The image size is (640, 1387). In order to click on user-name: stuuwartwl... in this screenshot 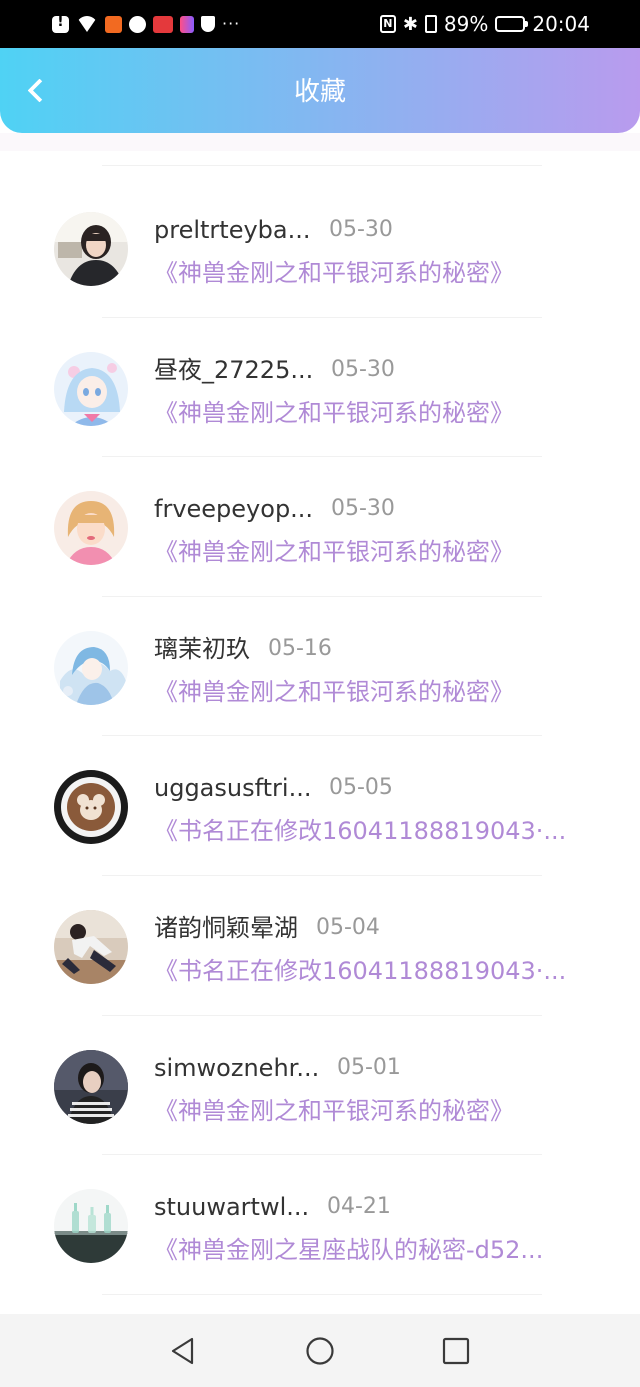, I will do `click(232, 1207)`.